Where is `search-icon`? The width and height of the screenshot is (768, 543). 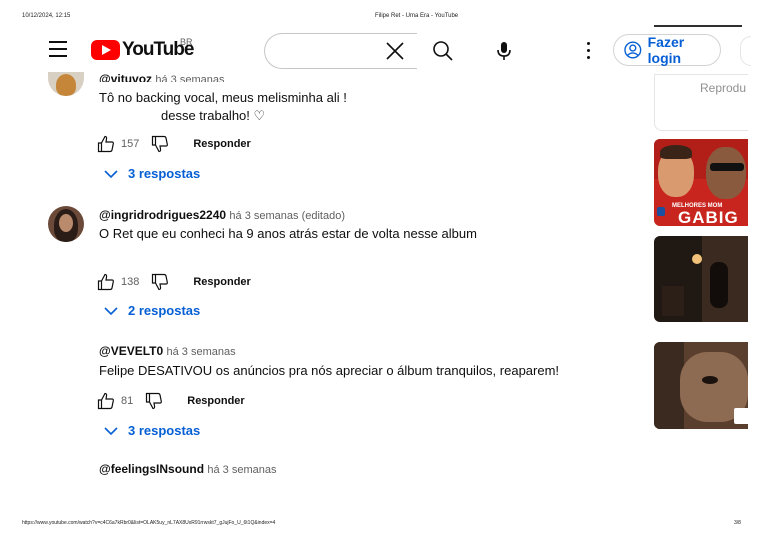 search-icon is located at coordinates (443, 51).